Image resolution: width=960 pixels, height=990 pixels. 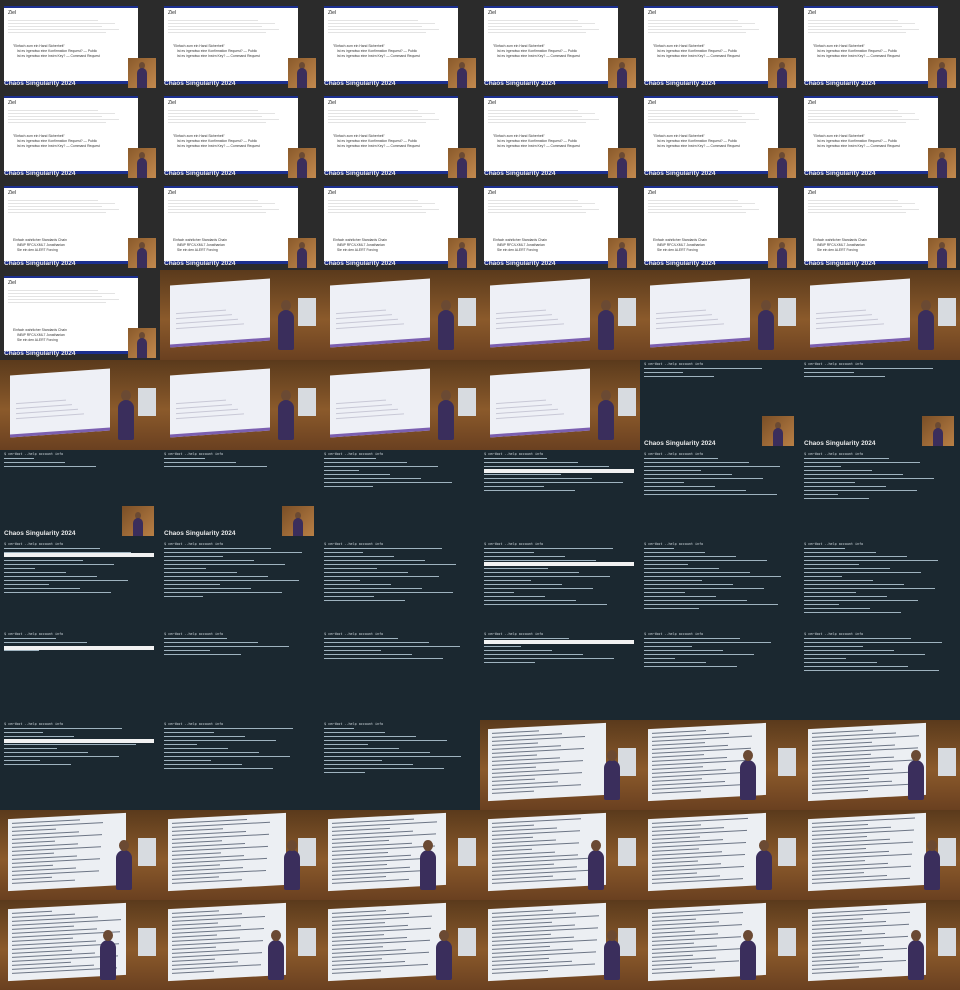 I want to click on video-caption: Chaos Singularity 2024, so click(x=40, y=533).